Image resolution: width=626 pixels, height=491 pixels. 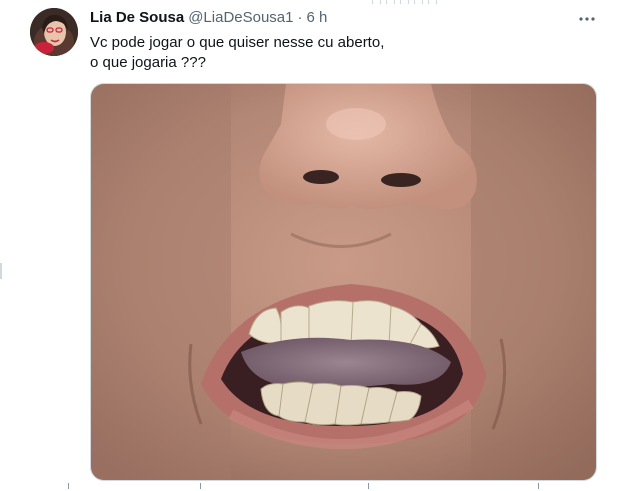 I want to click on more-options-button, so click(x=587, y=19).